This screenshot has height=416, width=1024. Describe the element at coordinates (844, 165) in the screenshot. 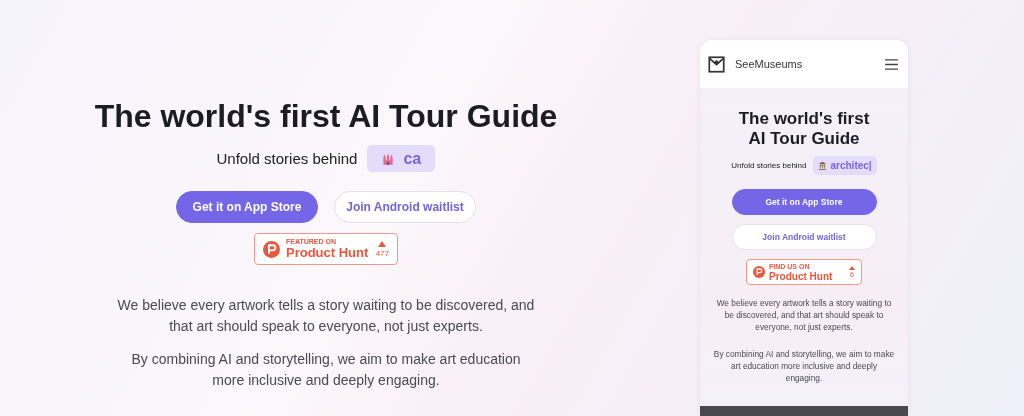

I see `rotating-word: architec|` at that location.